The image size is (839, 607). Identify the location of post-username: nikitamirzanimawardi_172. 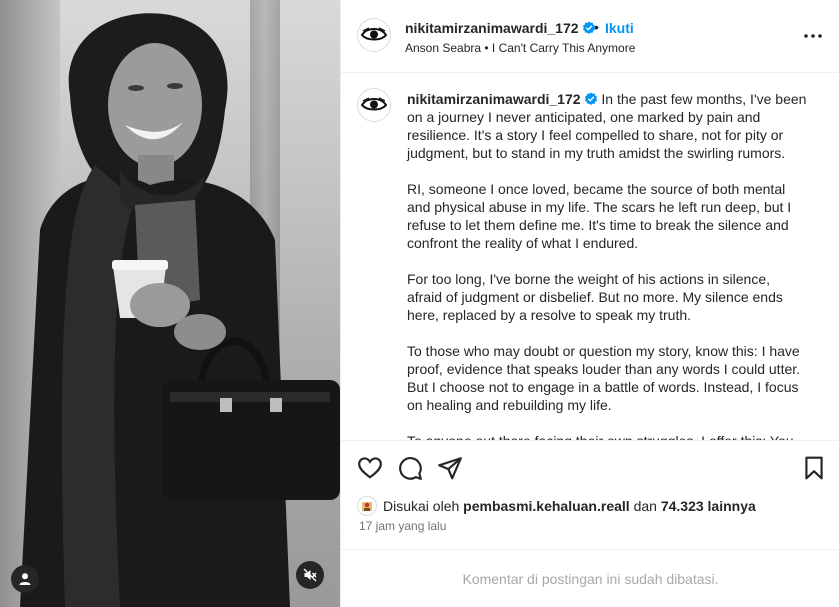
(500, 28).